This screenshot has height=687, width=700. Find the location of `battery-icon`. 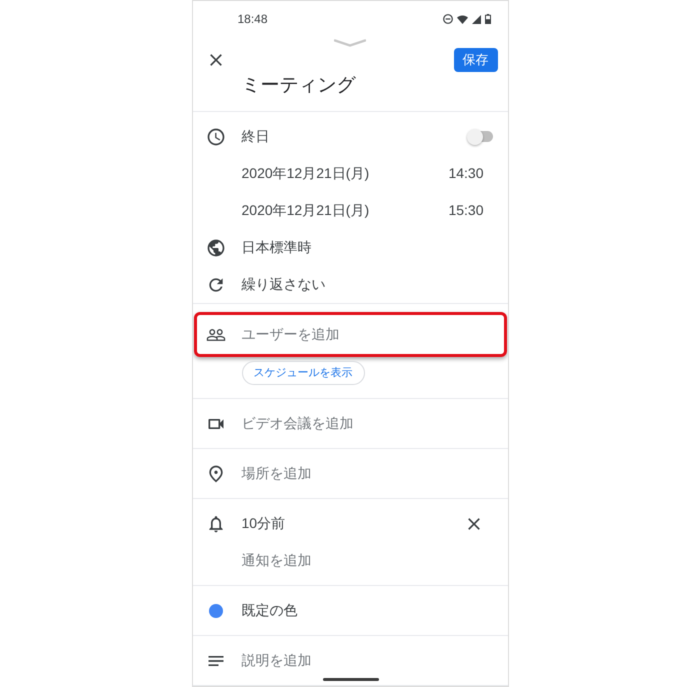

battery-icon is located at coordinates (487, 19).